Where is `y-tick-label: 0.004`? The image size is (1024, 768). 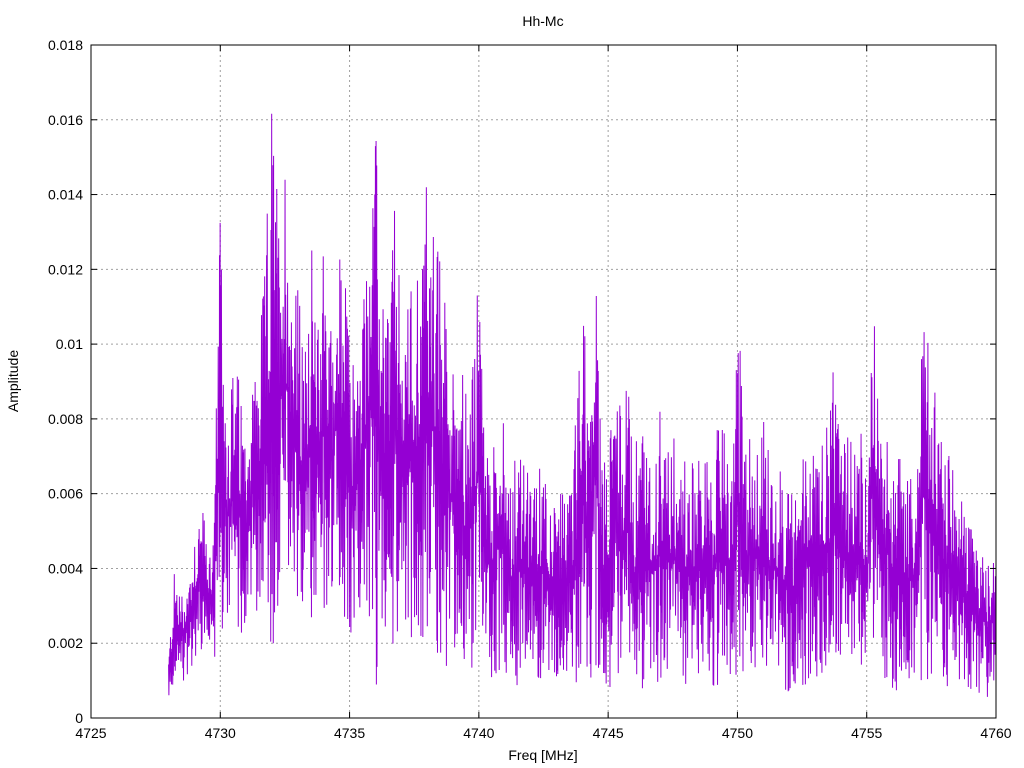
y-tick-label: 0.004 is located at coordinates (65, 568).